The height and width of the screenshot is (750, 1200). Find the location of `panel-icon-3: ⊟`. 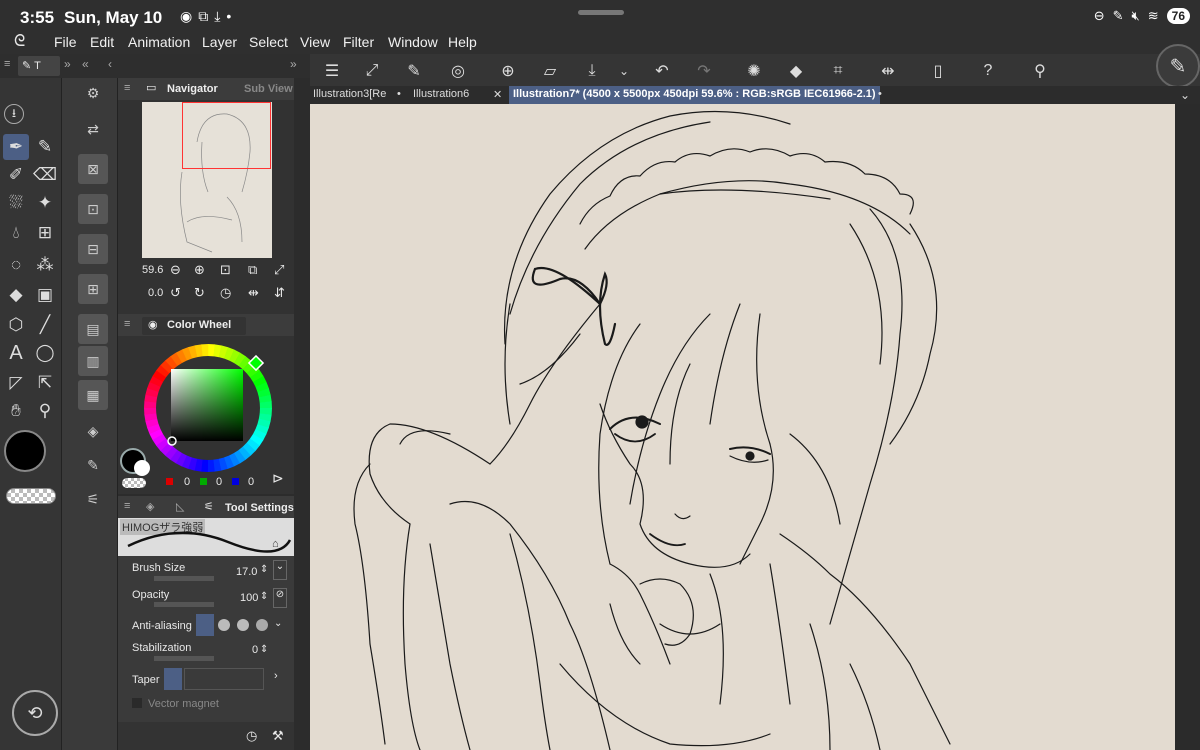

panel-icon-3: ⊟ is located at coordinates (93, 249).